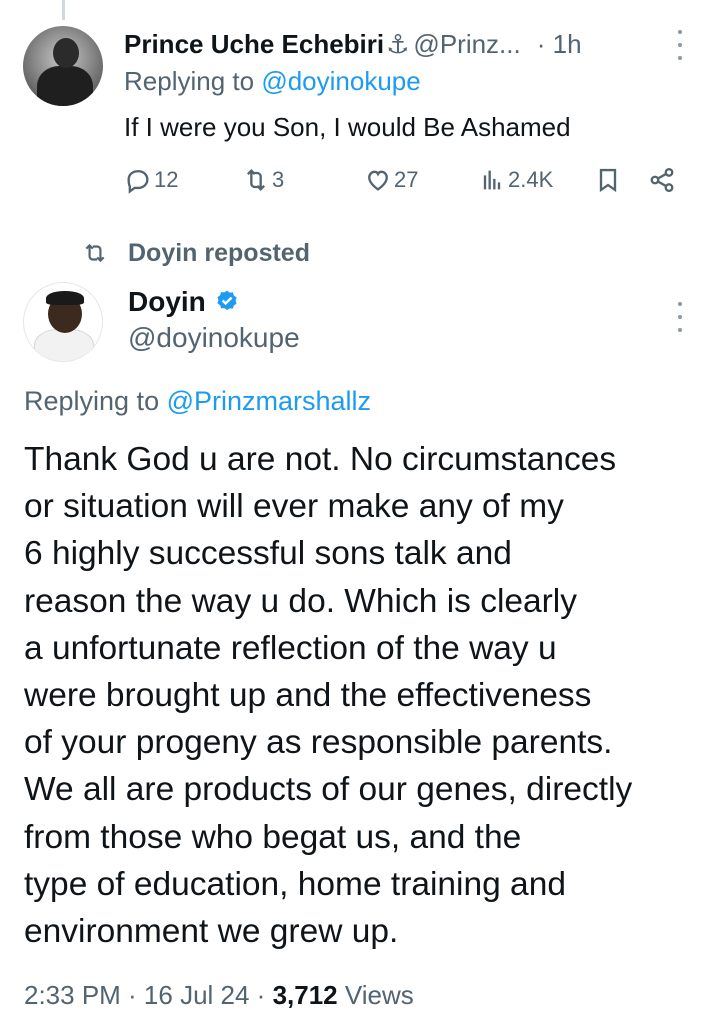  What do you see at coordinates (340, 81) in the screenshot?
I see `replying-mention-link: @doyinokupe` at bounding box center [340, 81].